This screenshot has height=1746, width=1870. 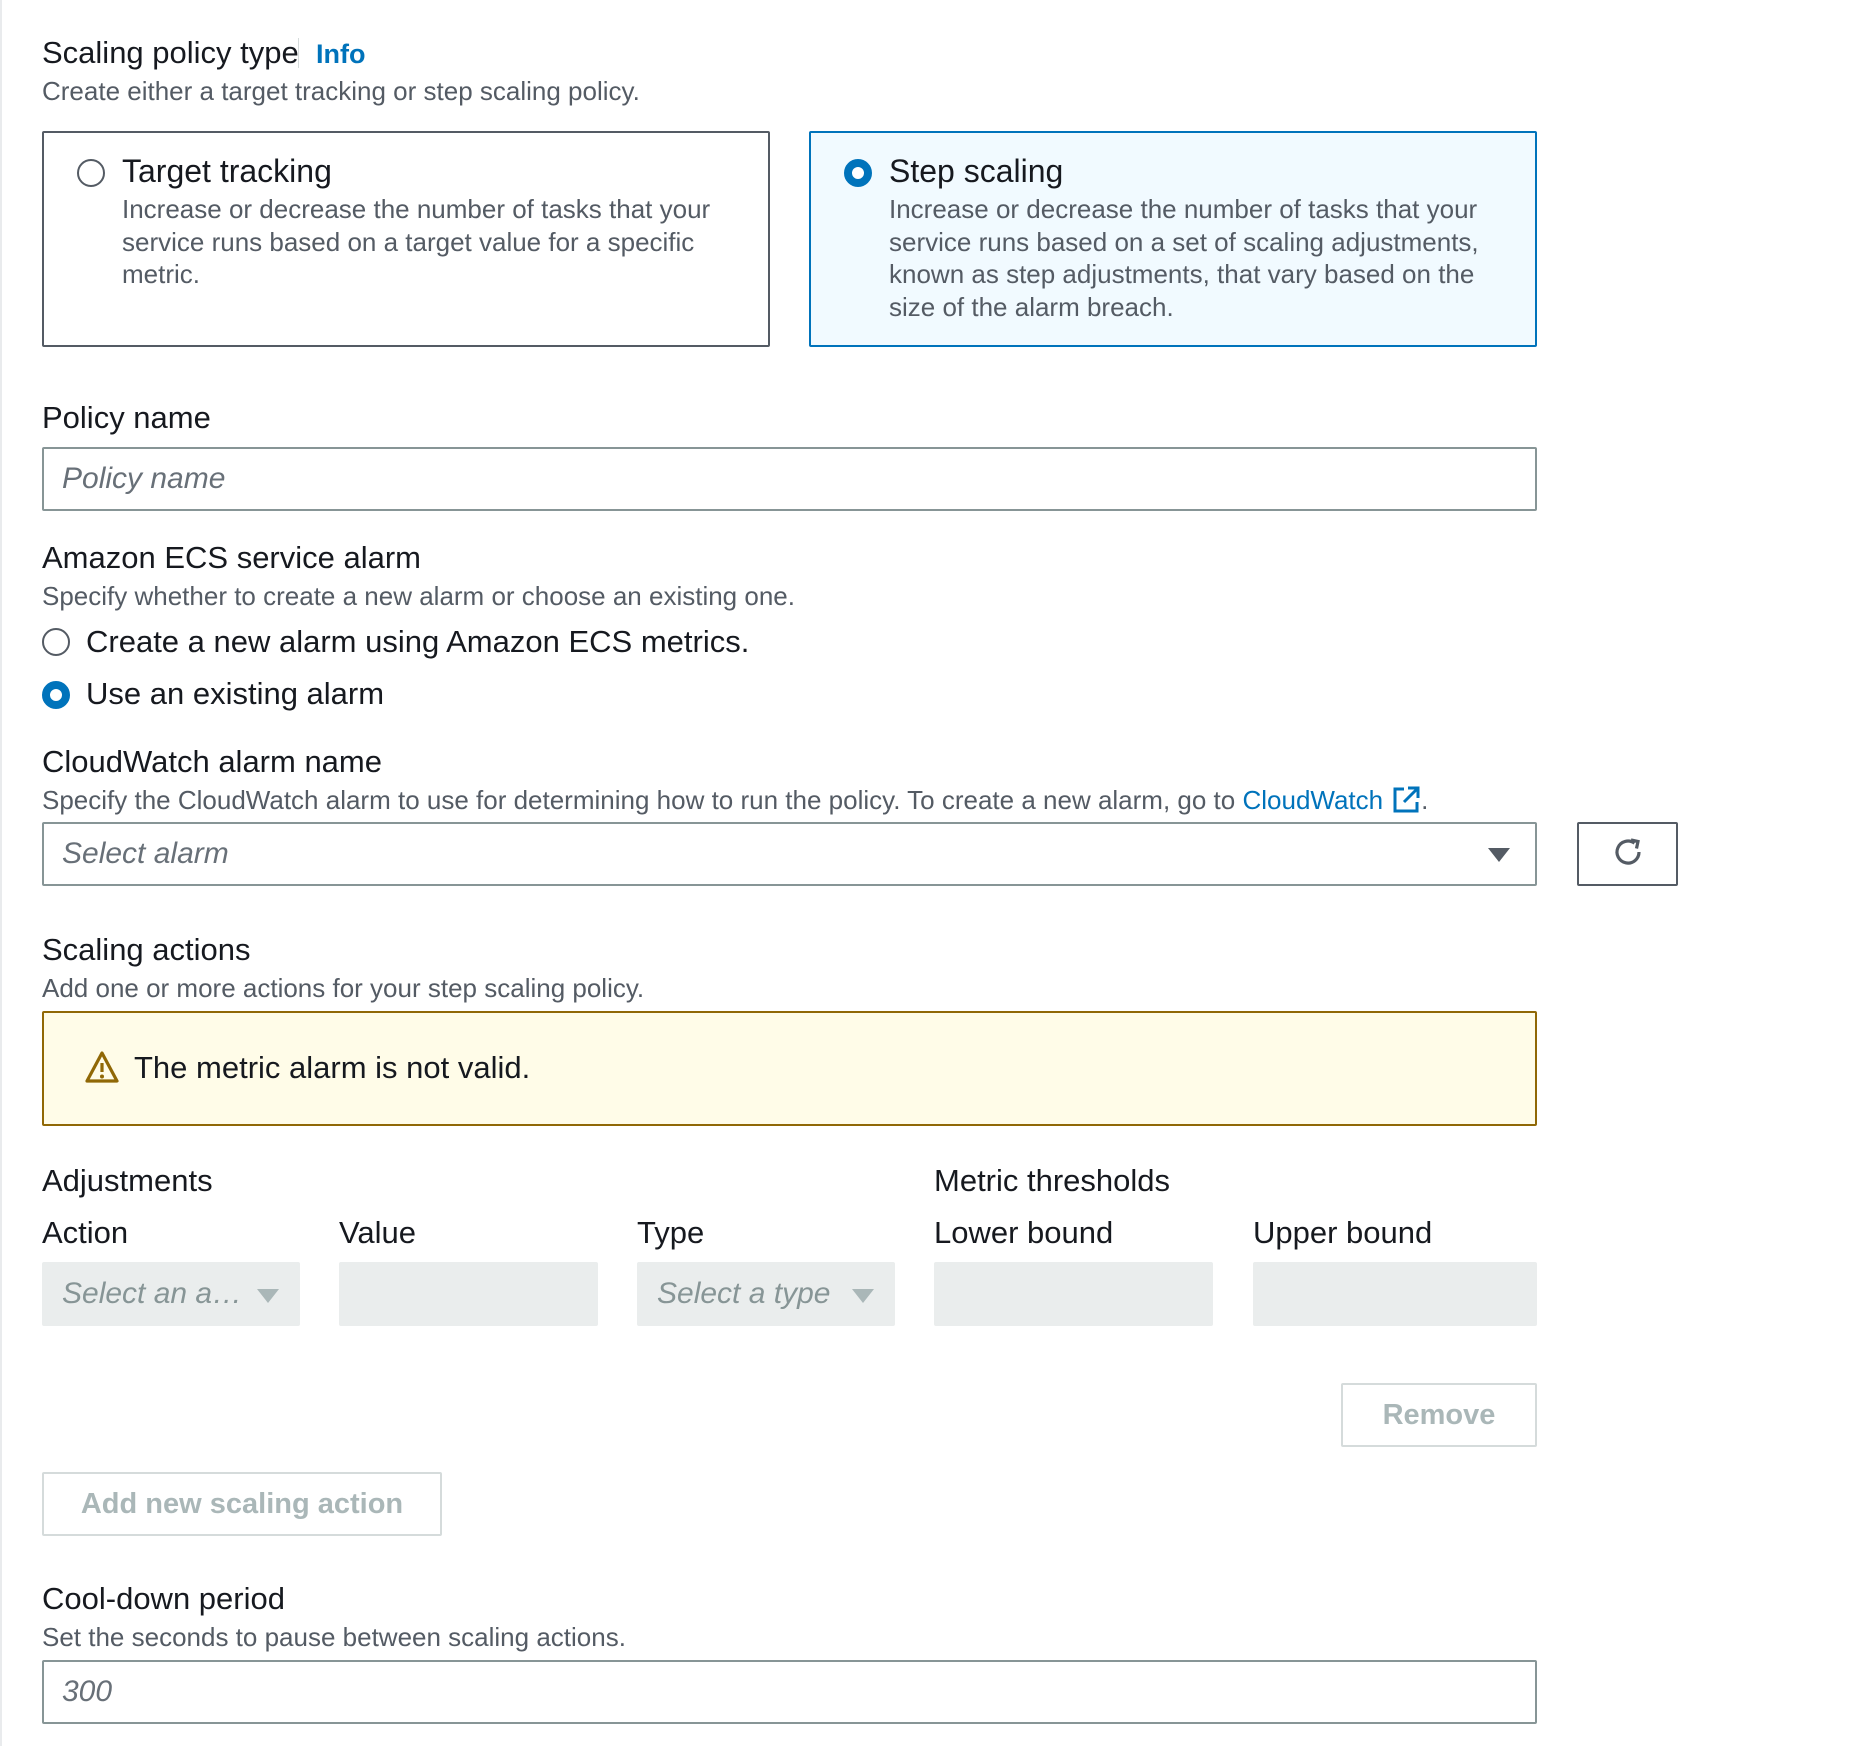 What do you see at coordinates (789, 479) in the screenshot?
I see `policy-name-input: Policy name` at bounding box center [789, 479].